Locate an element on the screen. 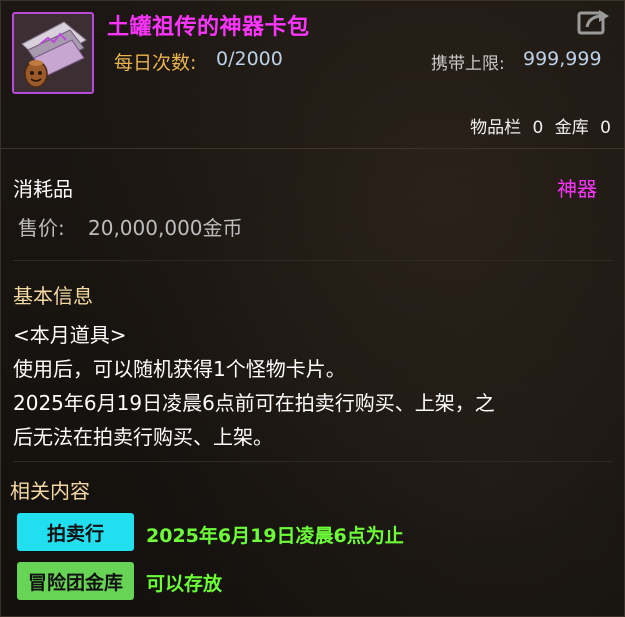  item-type: 消耗品 is located at coordinates (43, 189).